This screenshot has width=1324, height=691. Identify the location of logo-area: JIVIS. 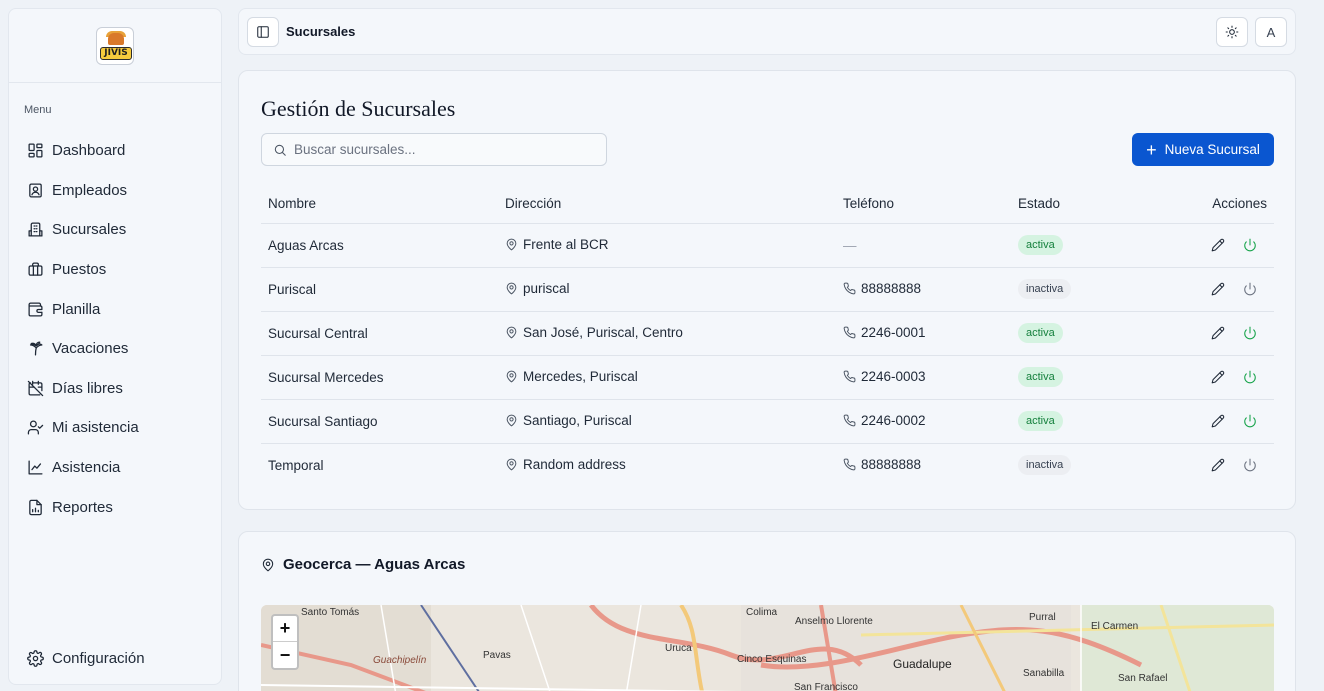
(115, 46).